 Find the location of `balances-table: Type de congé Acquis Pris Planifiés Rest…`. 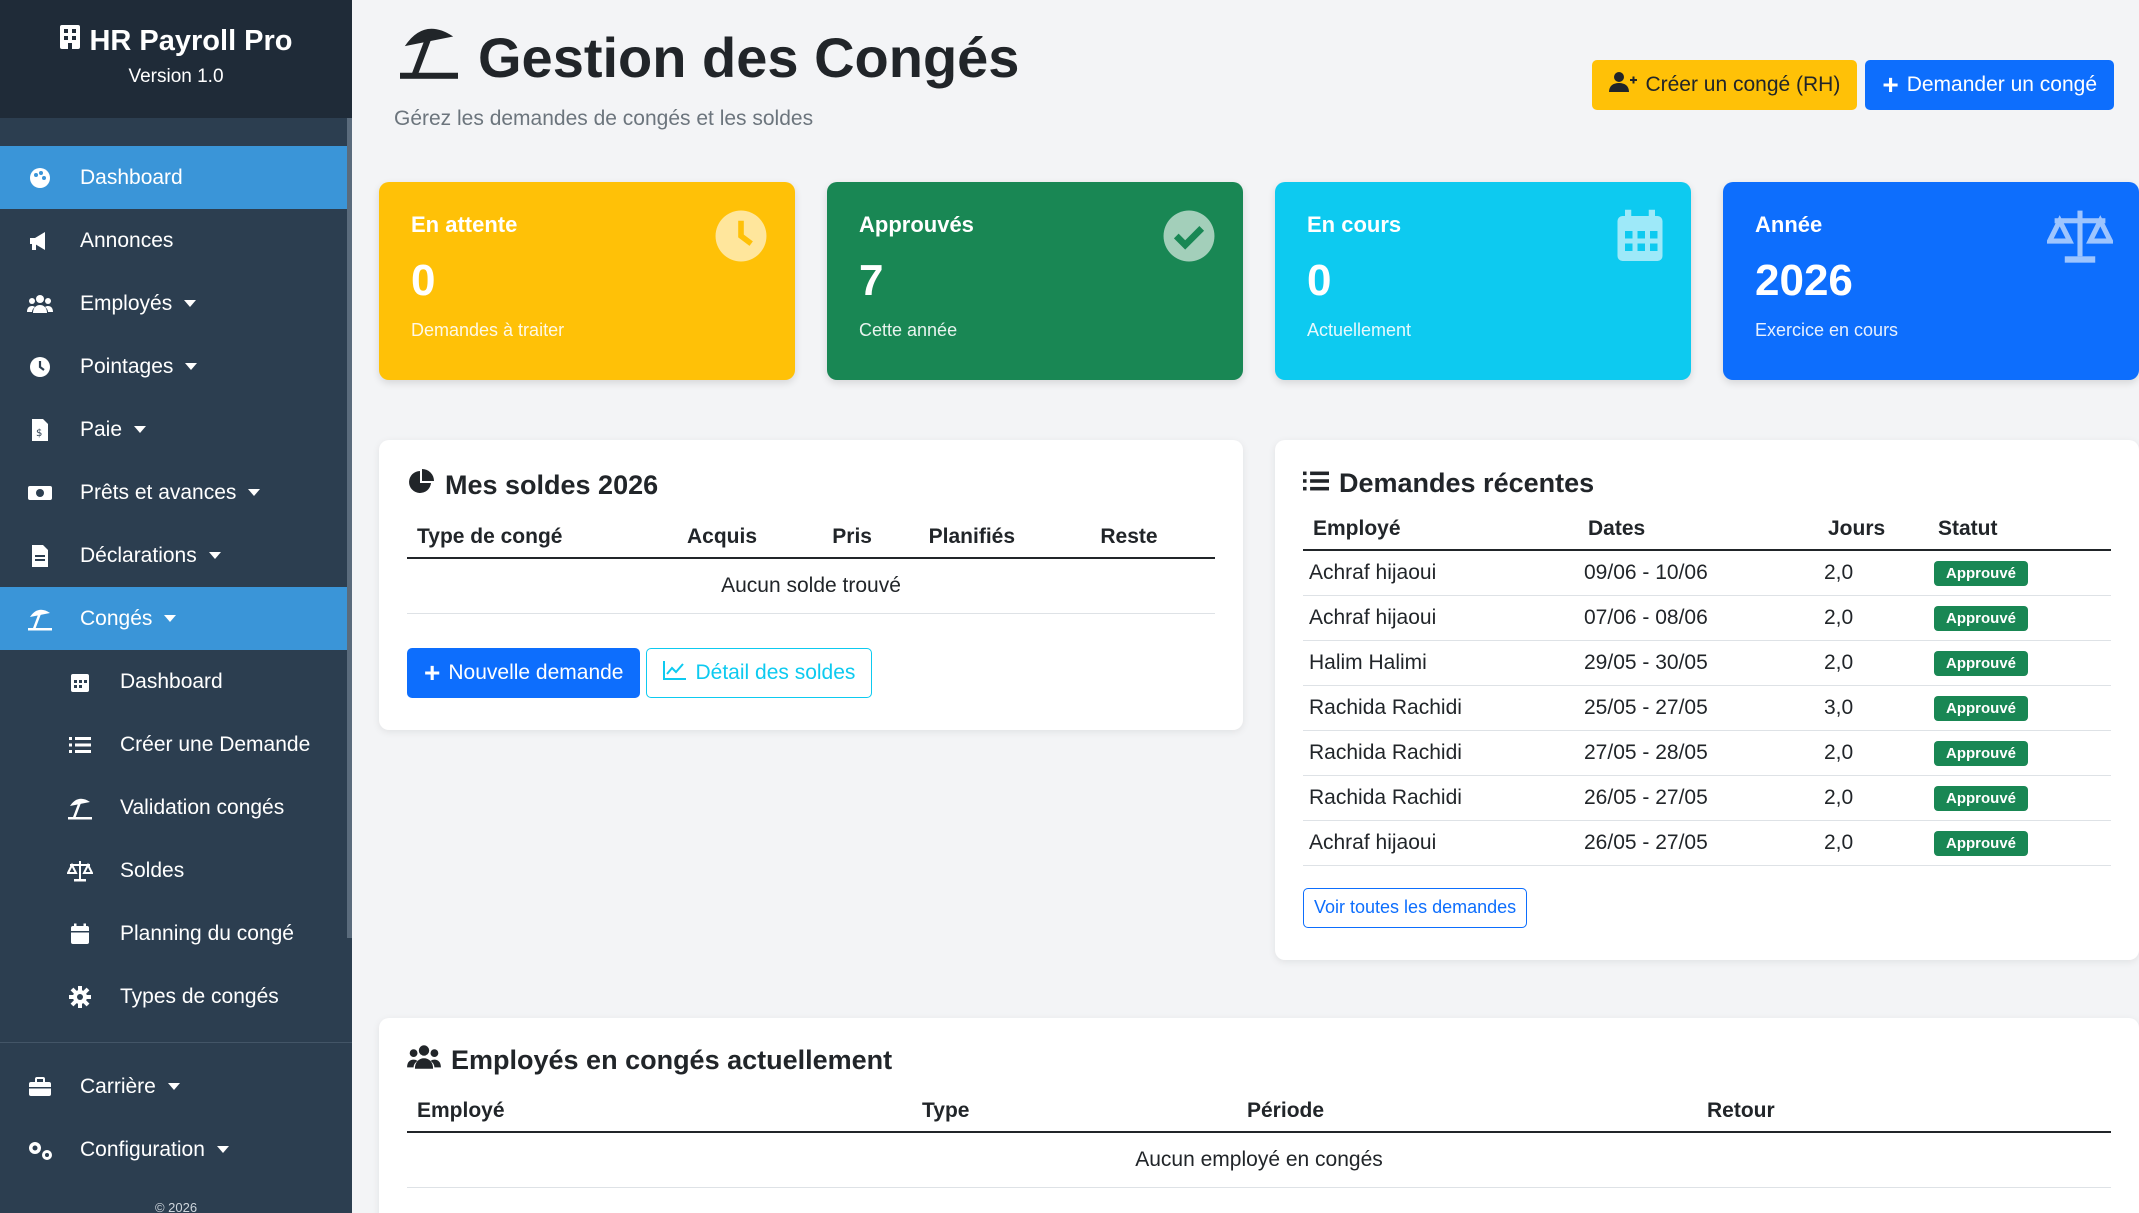

balances-table: Type de congé Acquis Pris Planifiés Rest… is located at coordinates (811, 565).